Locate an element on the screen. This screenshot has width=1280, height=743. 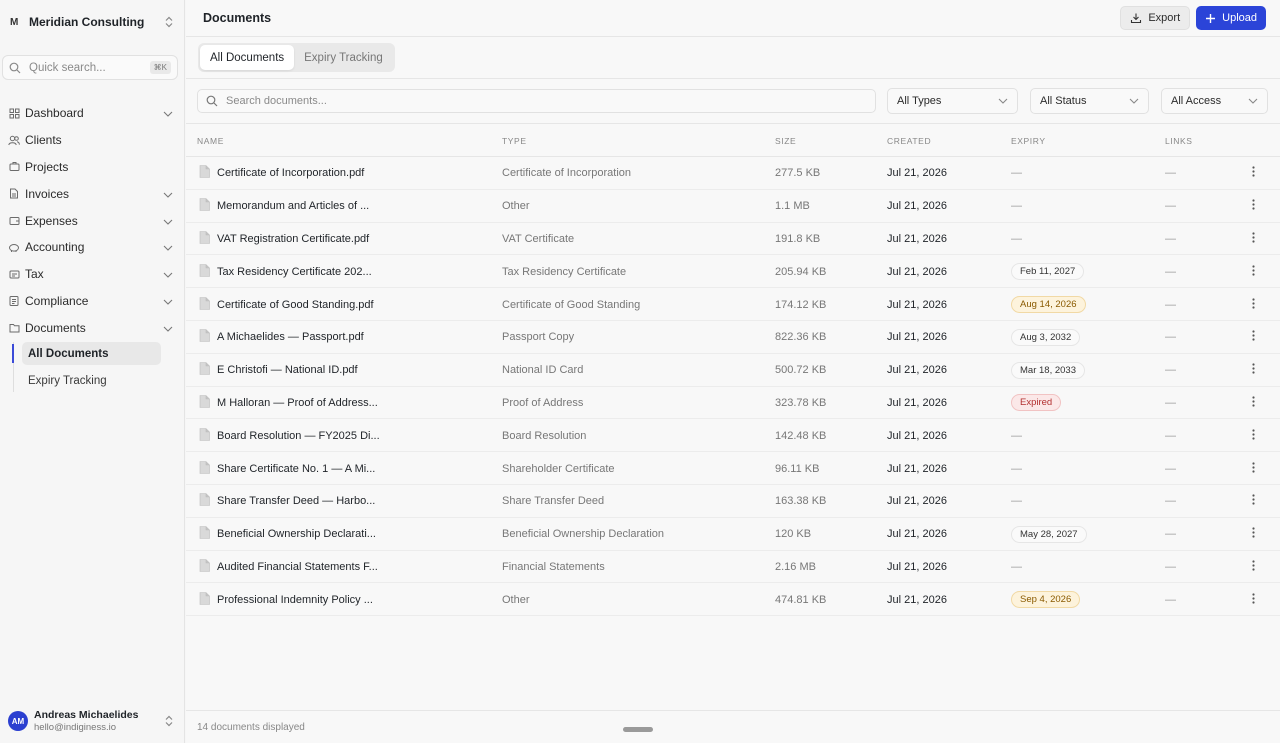
sidebar-item-dashboard: Dashboard is located at coordinates (92, 113).